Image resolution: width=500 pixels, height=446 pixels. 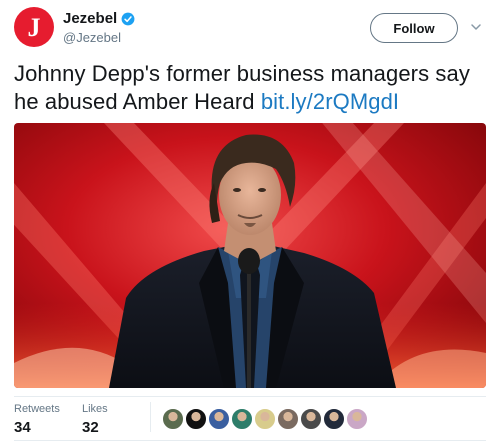 I want to click on tweet-link: bit.ly/2rQMgdI, so click(x=330, y=101).